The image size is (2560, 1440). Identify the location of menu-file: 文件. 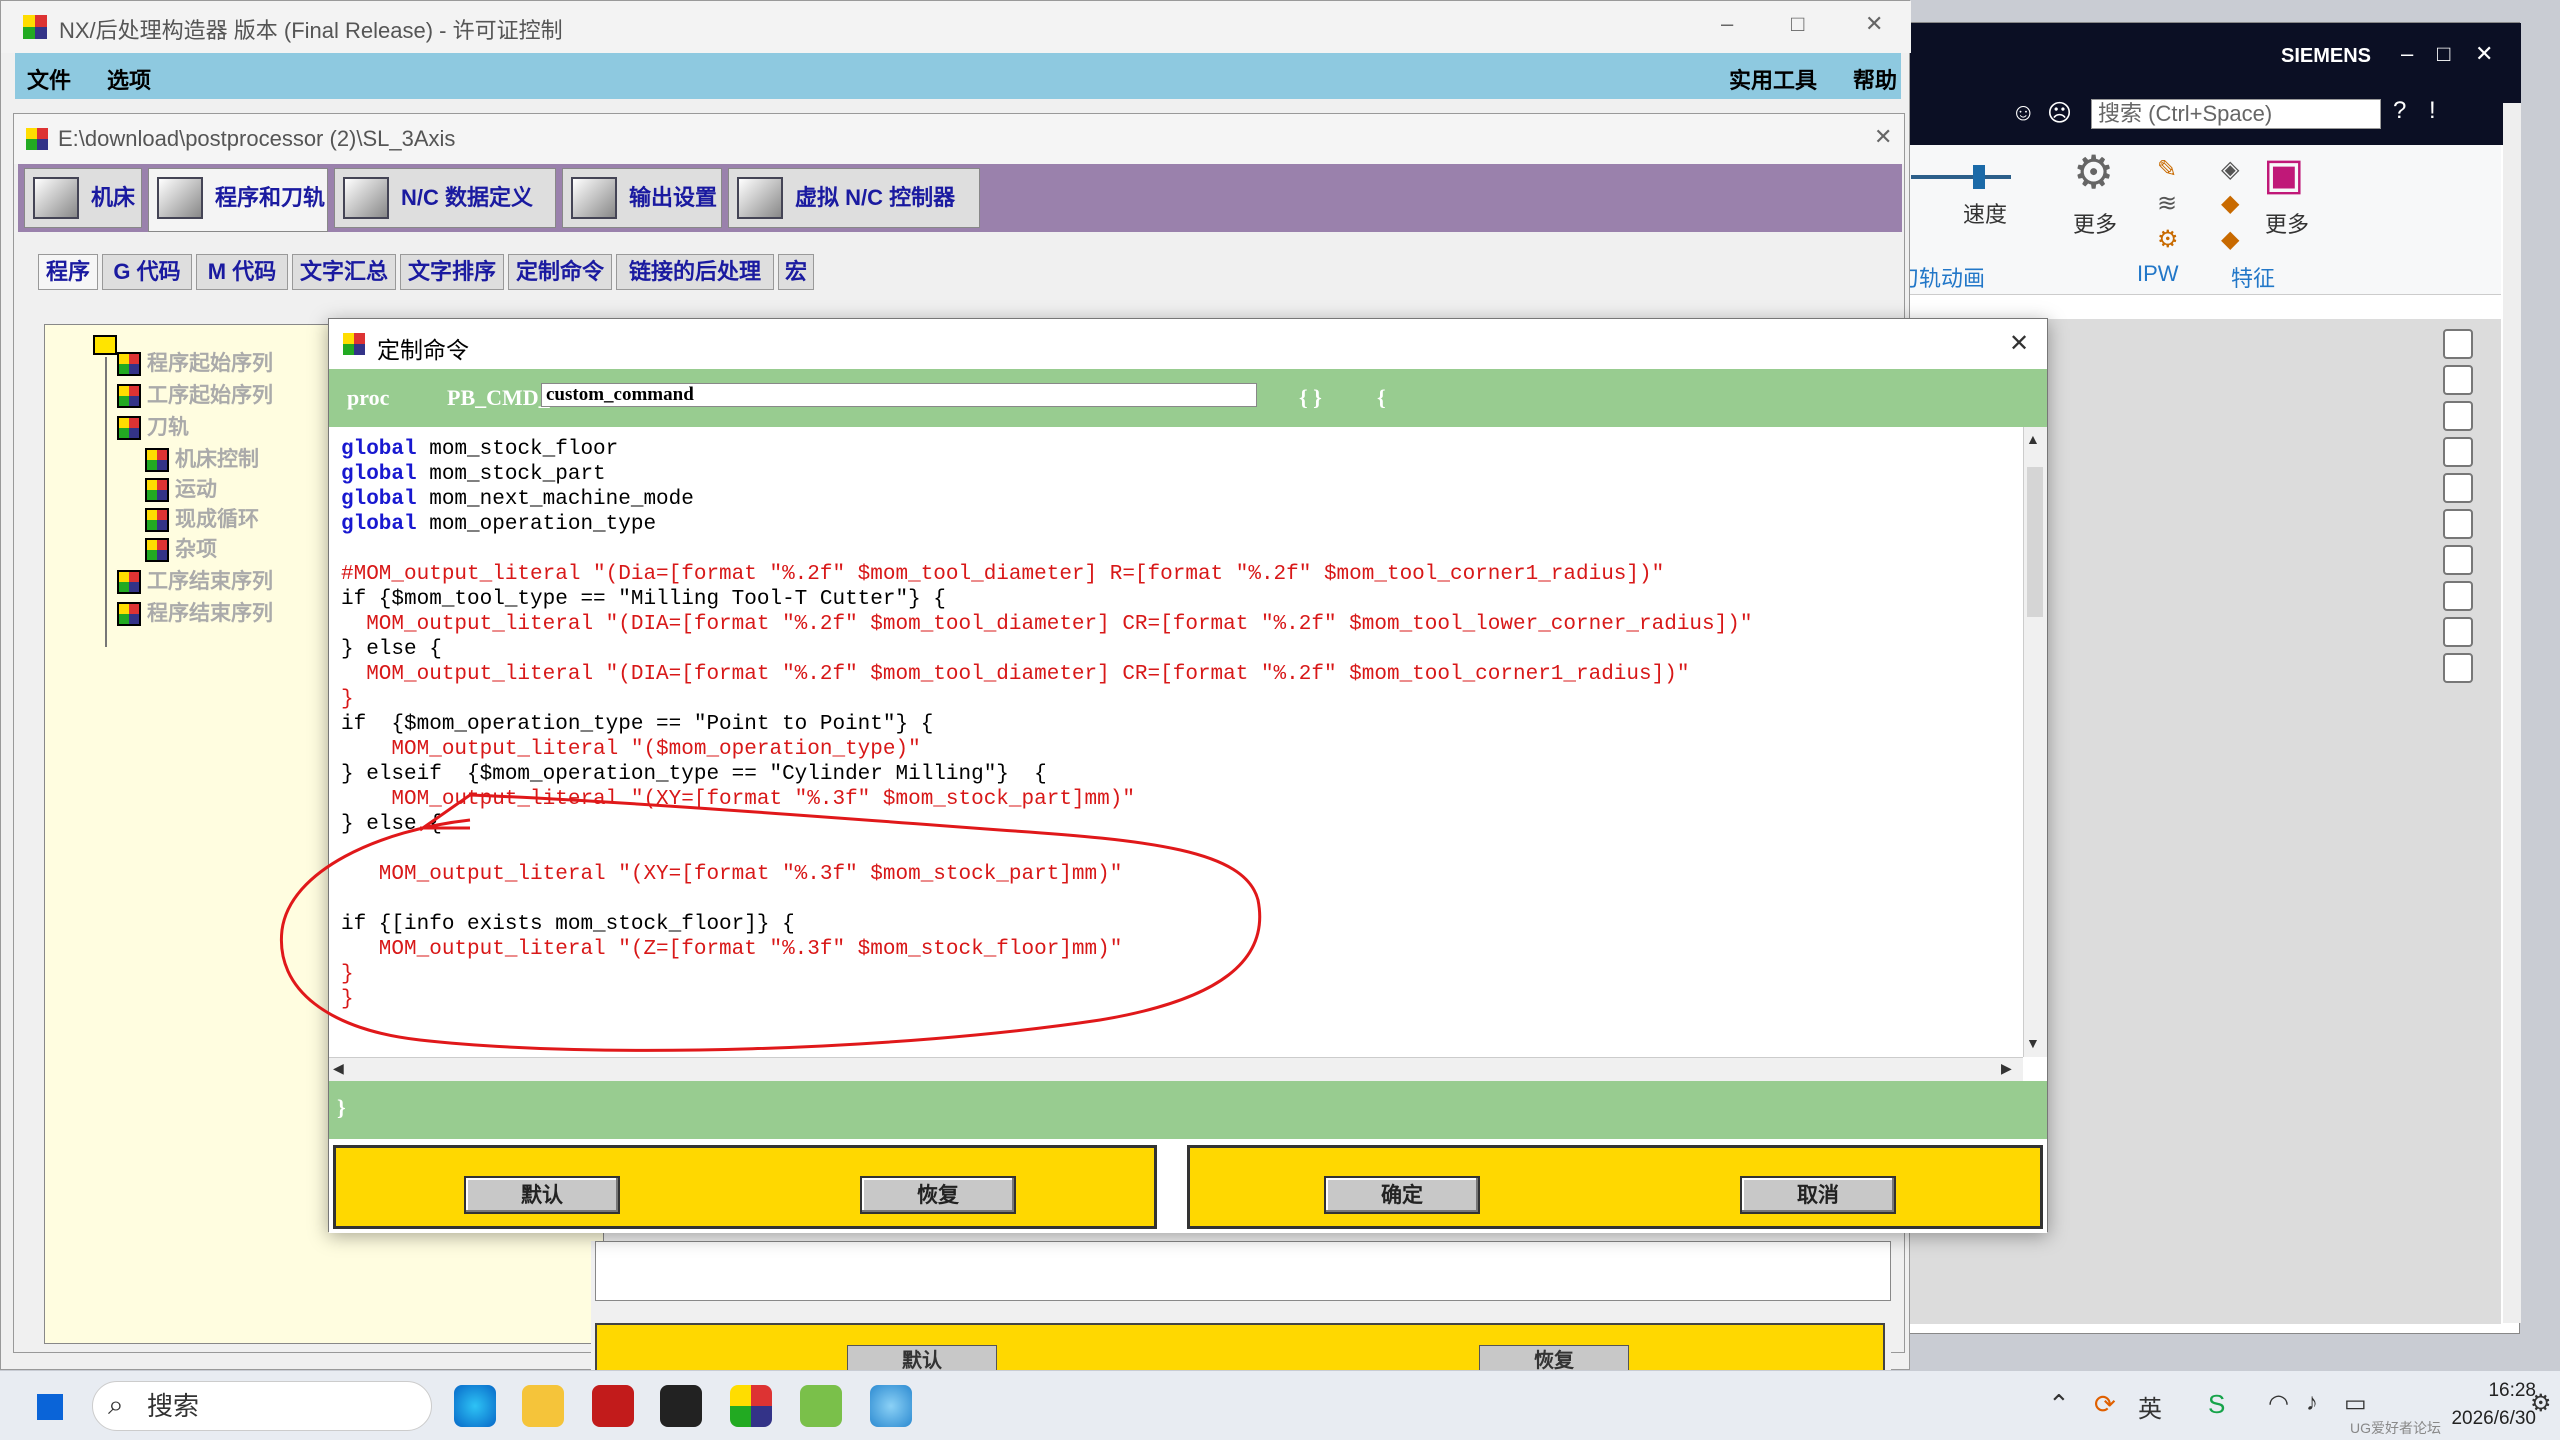
(49, 79).